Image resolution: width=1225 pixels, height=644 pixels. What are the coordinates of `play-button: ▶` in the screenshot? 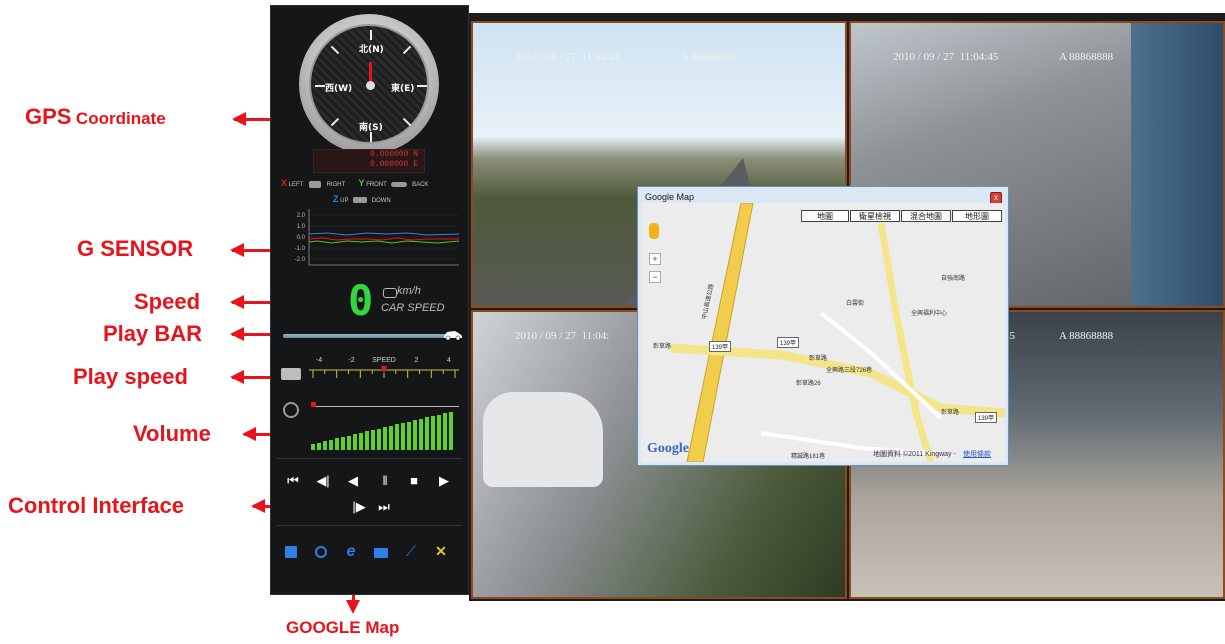 It's located at (444, 481).